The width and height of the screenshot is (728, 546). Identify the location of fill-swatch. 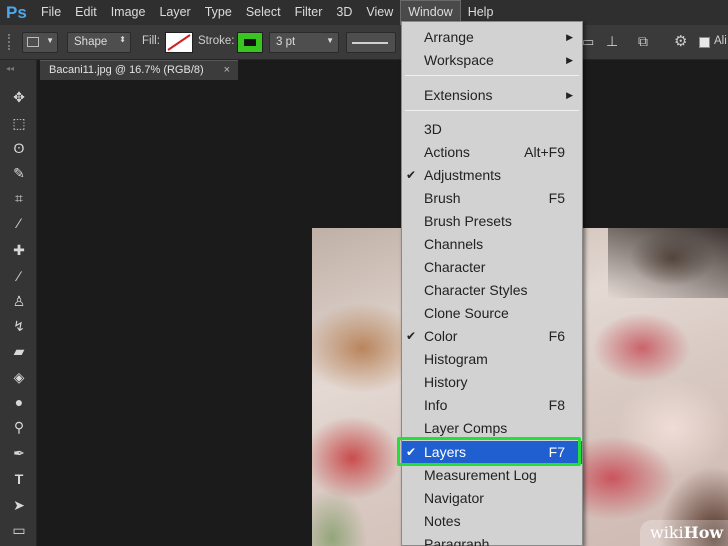
(179, 42).